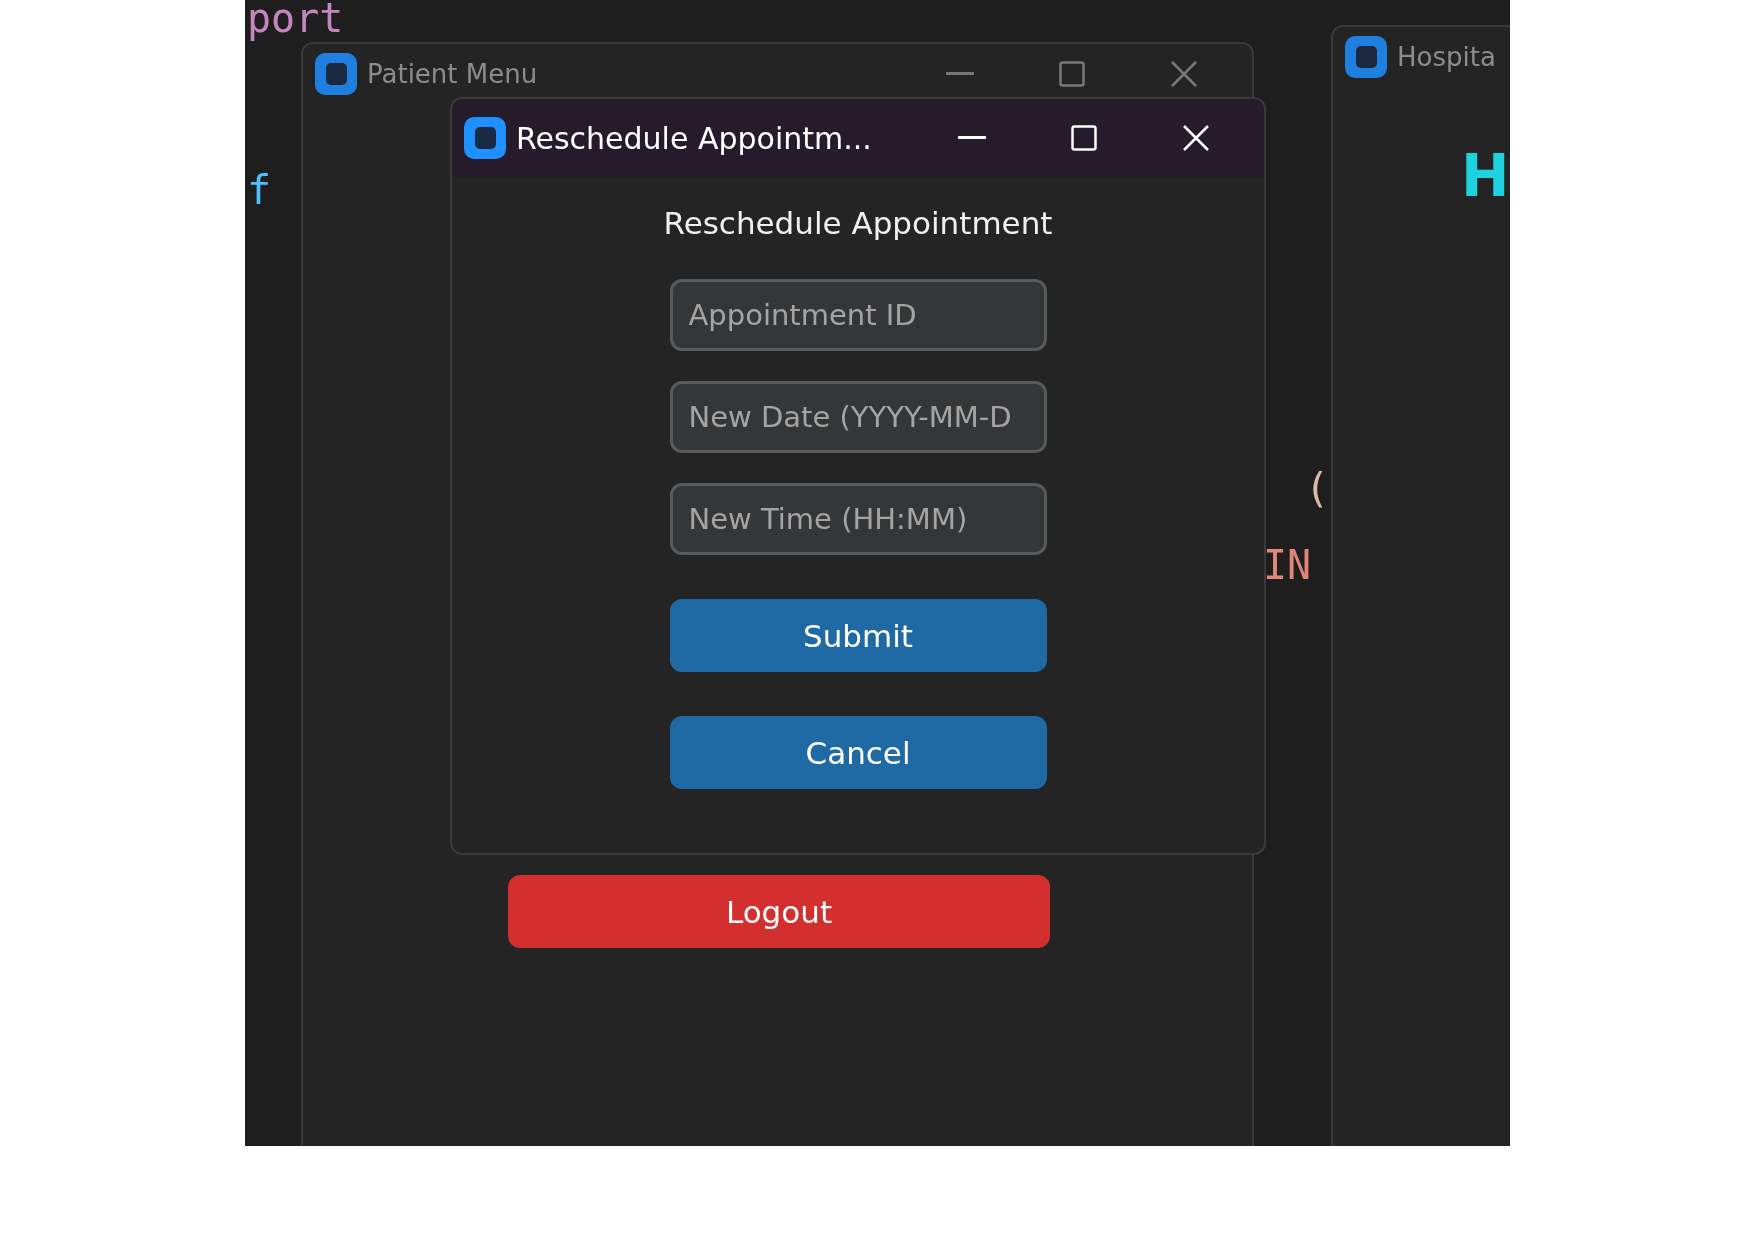 The width and height of the screenshot is (1755, 1240). Describe the element at coordinates (1485, 173) in the screenshot. I see `window-heading: H` at that location.